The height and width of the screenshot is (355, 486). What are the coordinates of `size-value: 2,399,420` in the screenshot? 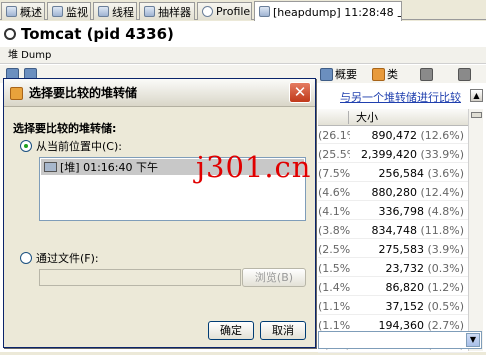 It's located at (388, 154).